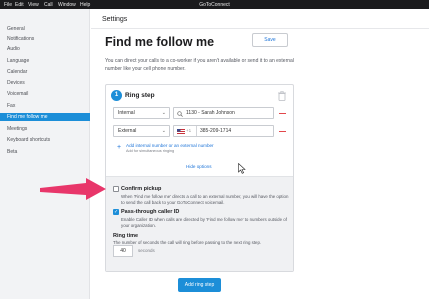 This screenshot has width=429, height=299. What do you see at coordinates (141, 131) in the screenshot?
I see `ring-type-select-external: External ⌄` at bounding box center [141, 131].